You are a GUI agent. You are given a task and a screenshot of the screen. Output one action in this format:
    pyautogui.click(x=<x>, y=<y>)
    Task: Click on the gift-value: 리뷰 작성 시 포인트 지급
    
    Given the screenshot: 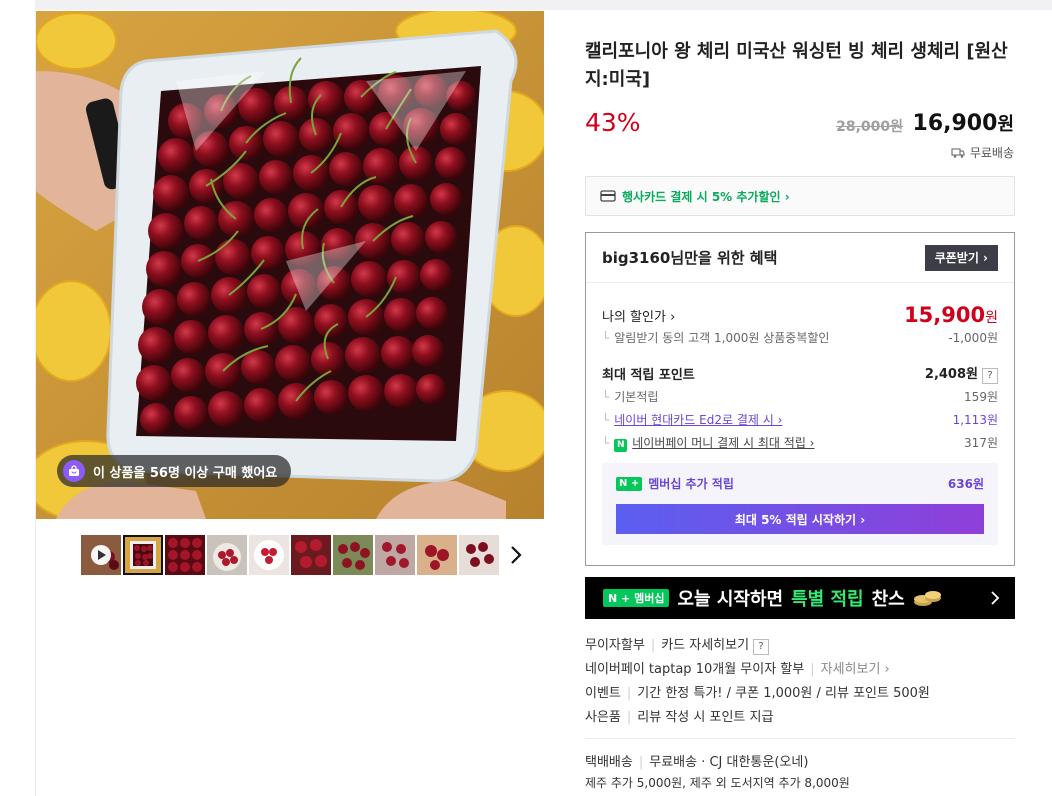 What is the action you would take?
    pyautogui.click(x=705, y=717)
    